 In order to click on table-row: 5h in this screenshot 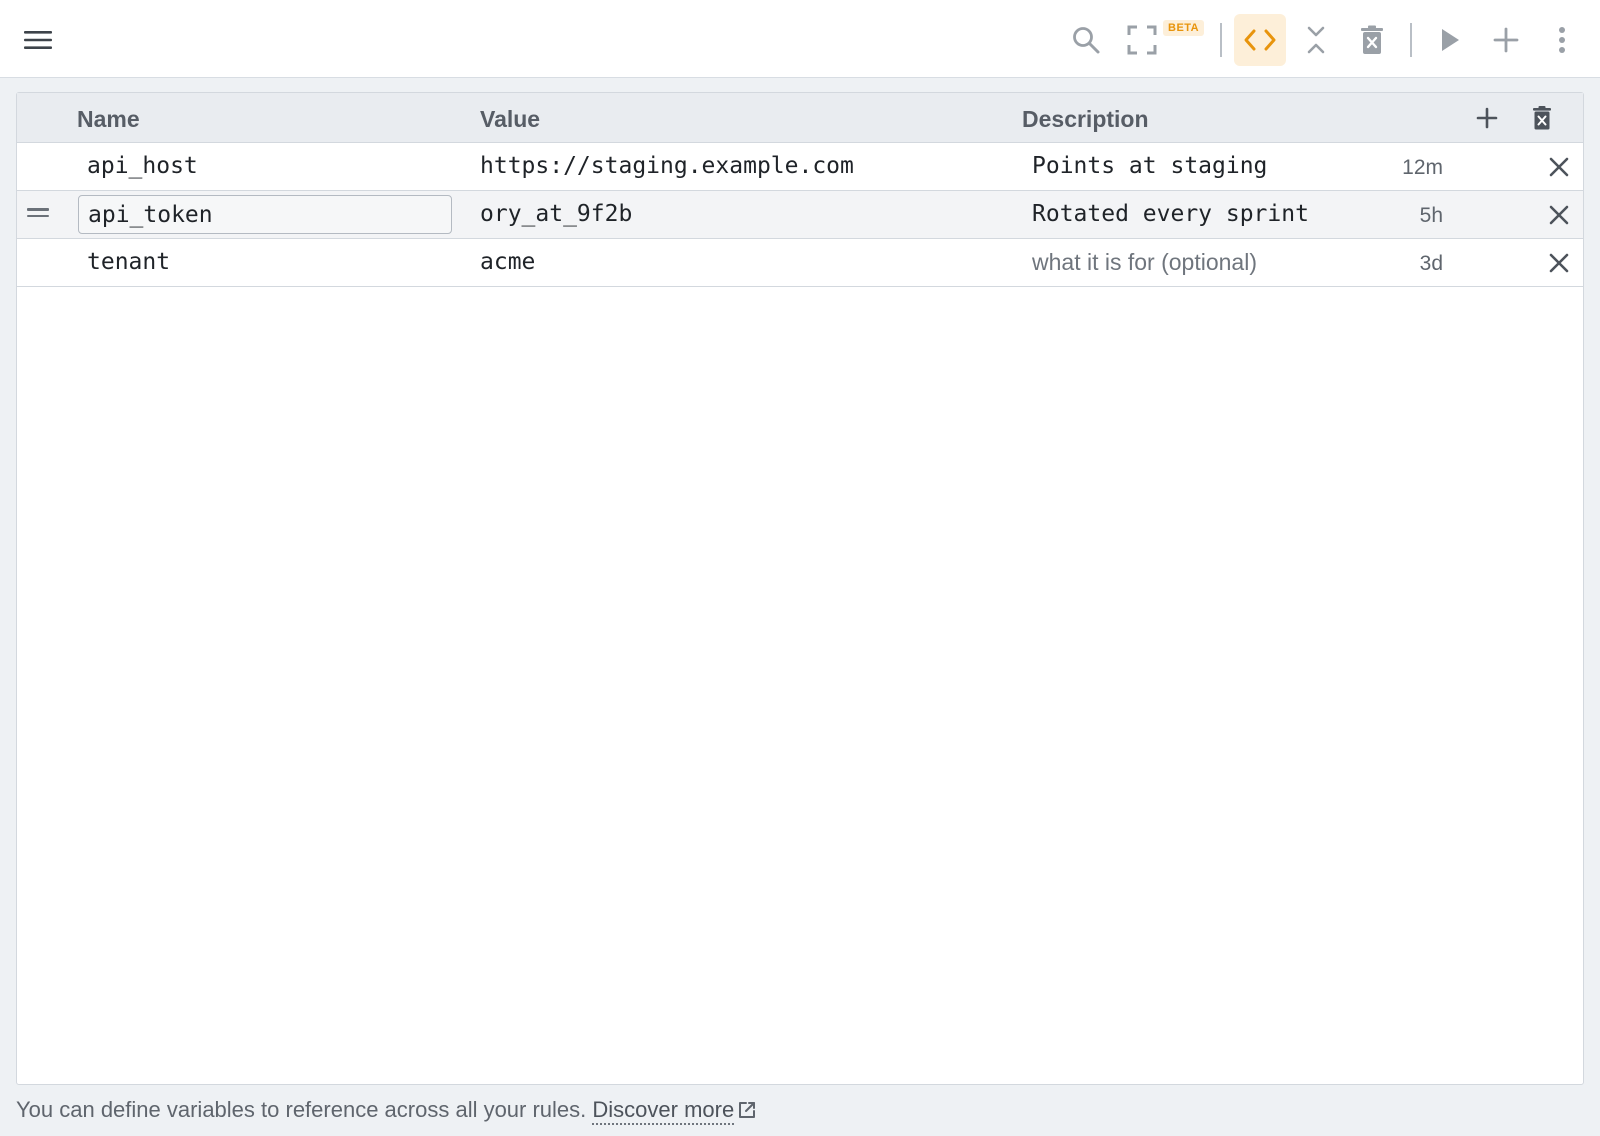, I will do `click(800, 215)`.